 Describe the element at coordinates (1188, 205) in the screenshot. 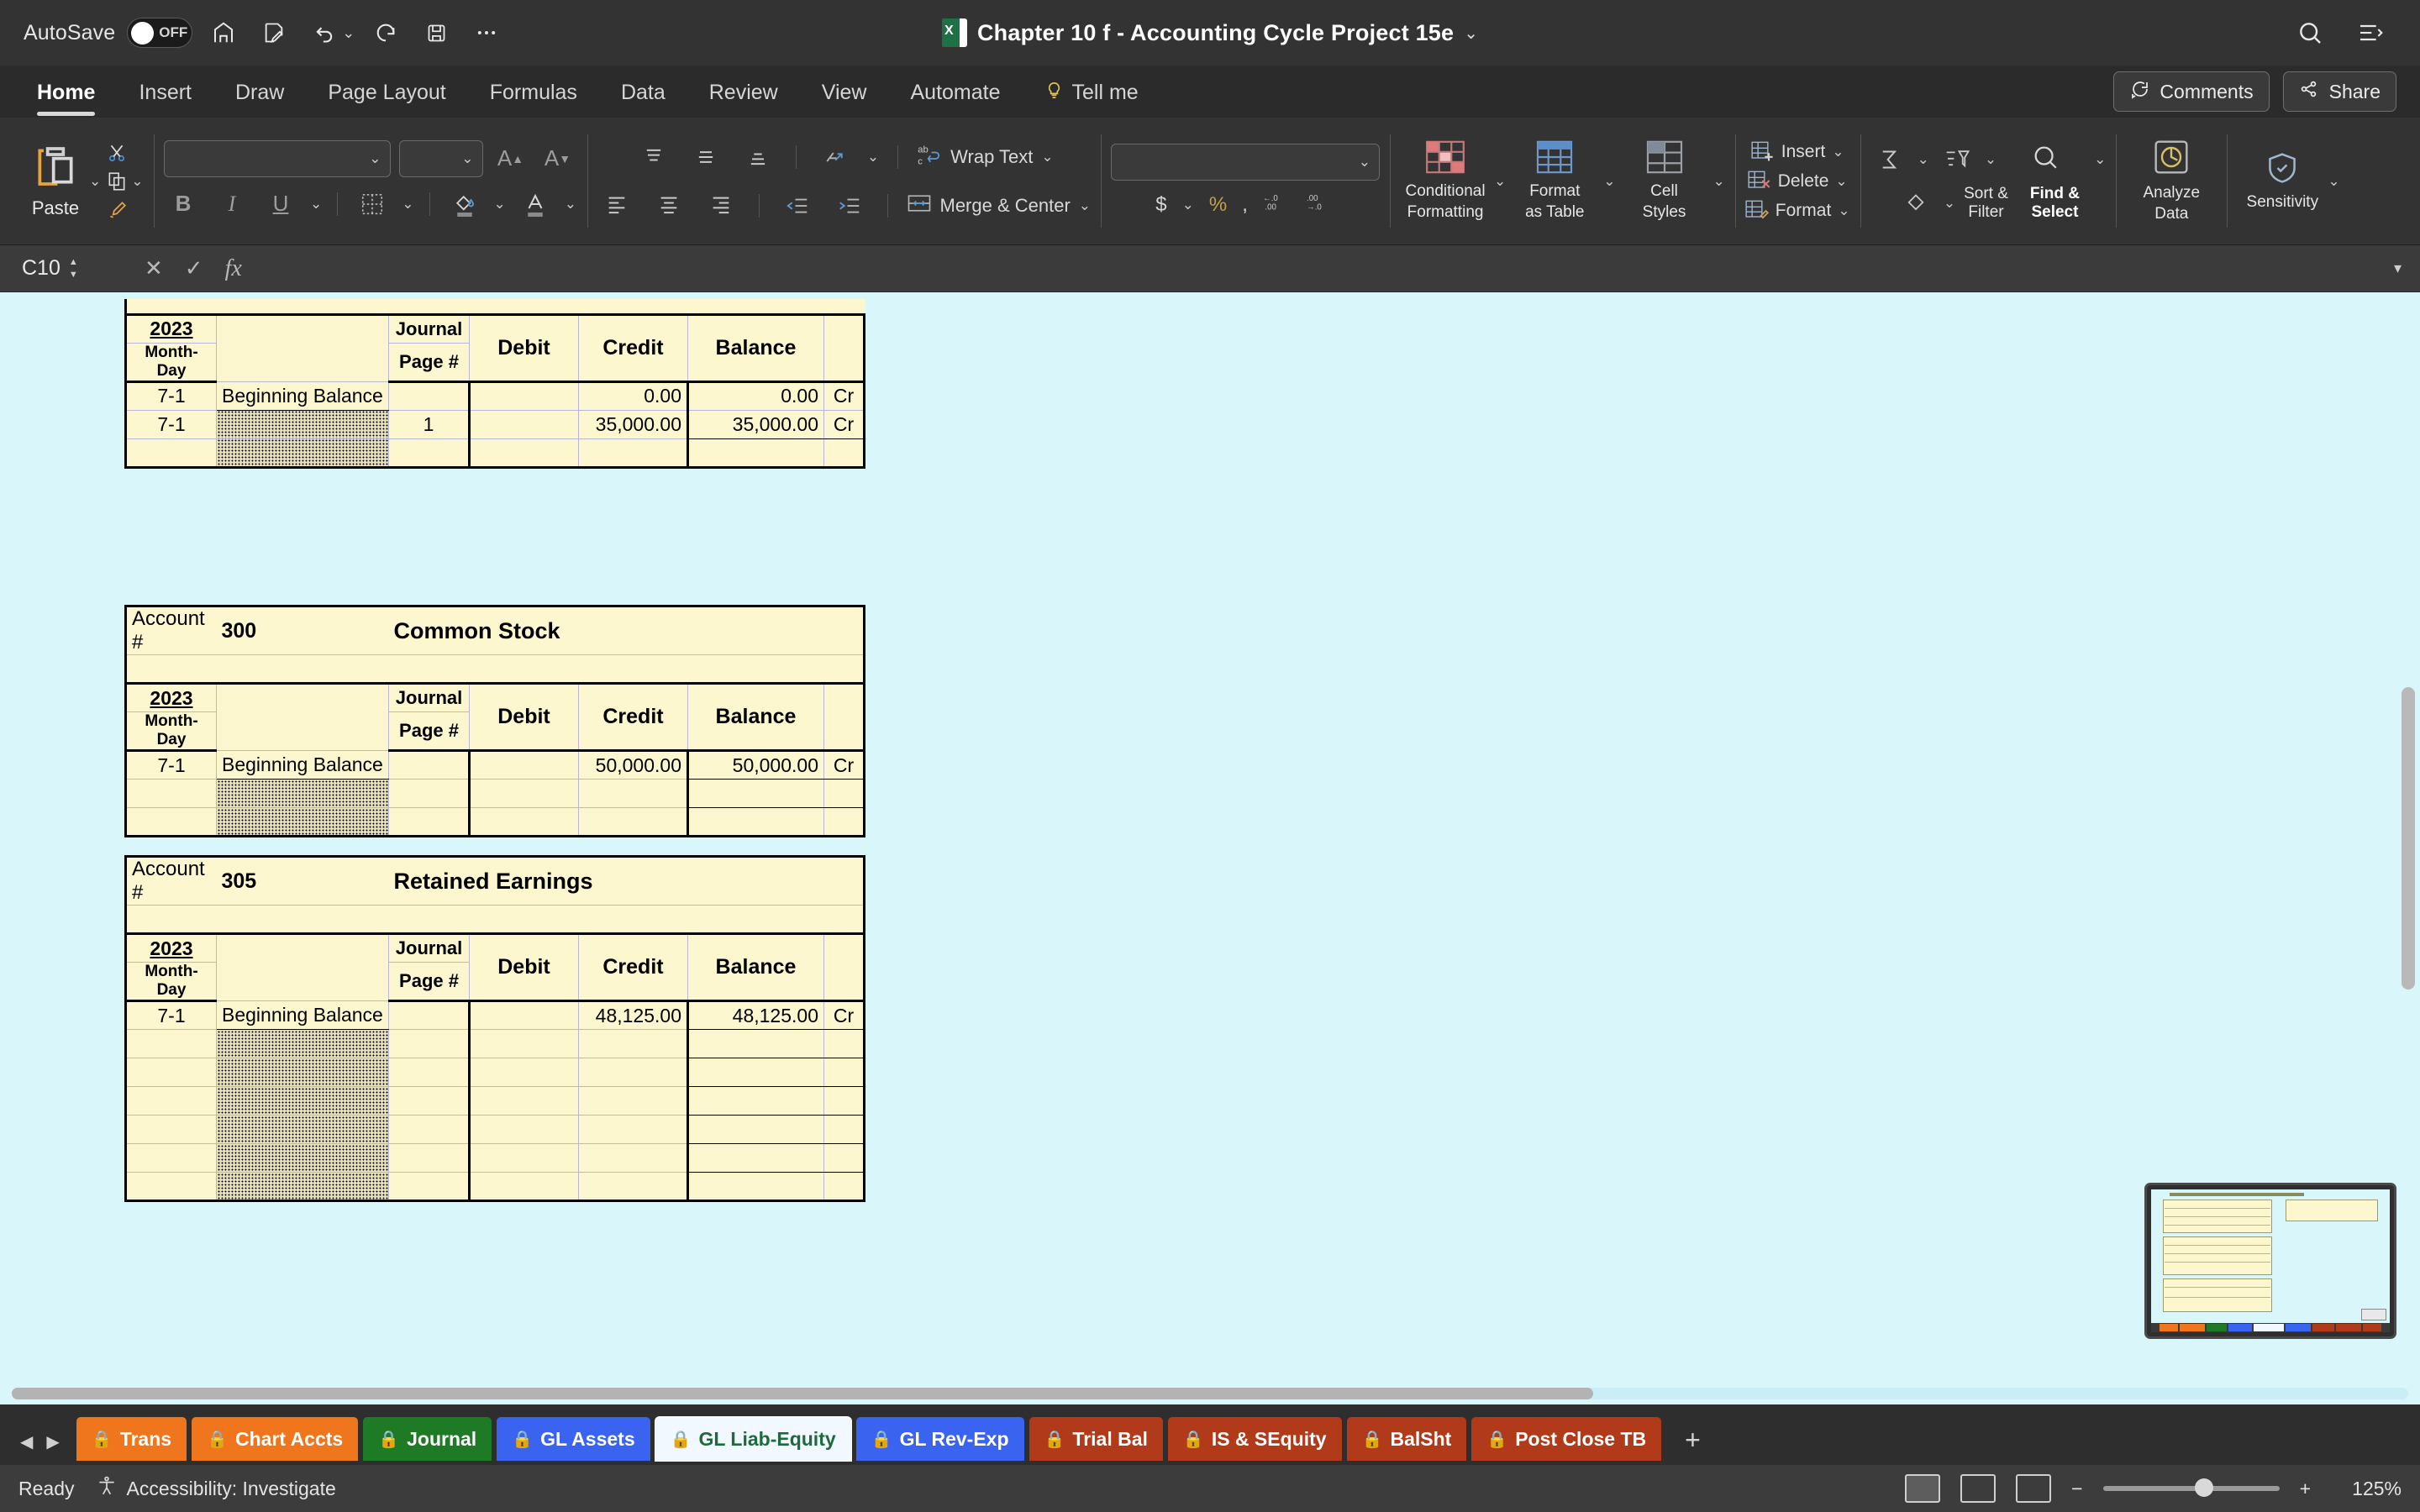

I see `currency-chevron-down-icon: ⌄` at that location.